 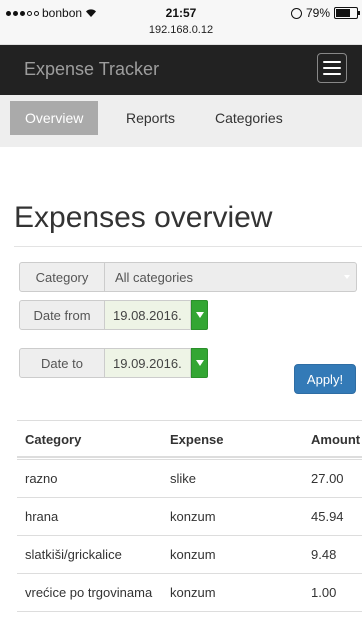 I want to click on status-bar: bonbon 21:57 192.168.0.12 79%, so click(x=181, y=22).